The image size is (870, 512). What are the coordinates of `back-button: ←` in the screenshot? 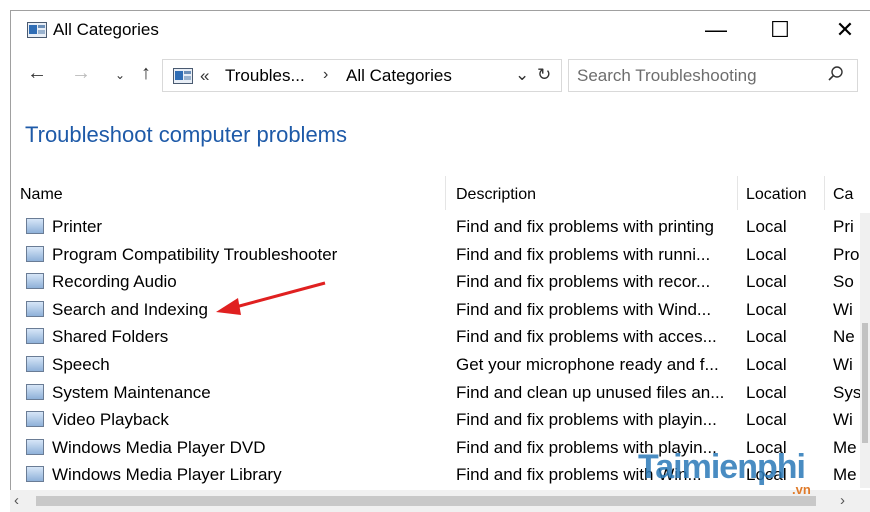 It's located at (37, 73).